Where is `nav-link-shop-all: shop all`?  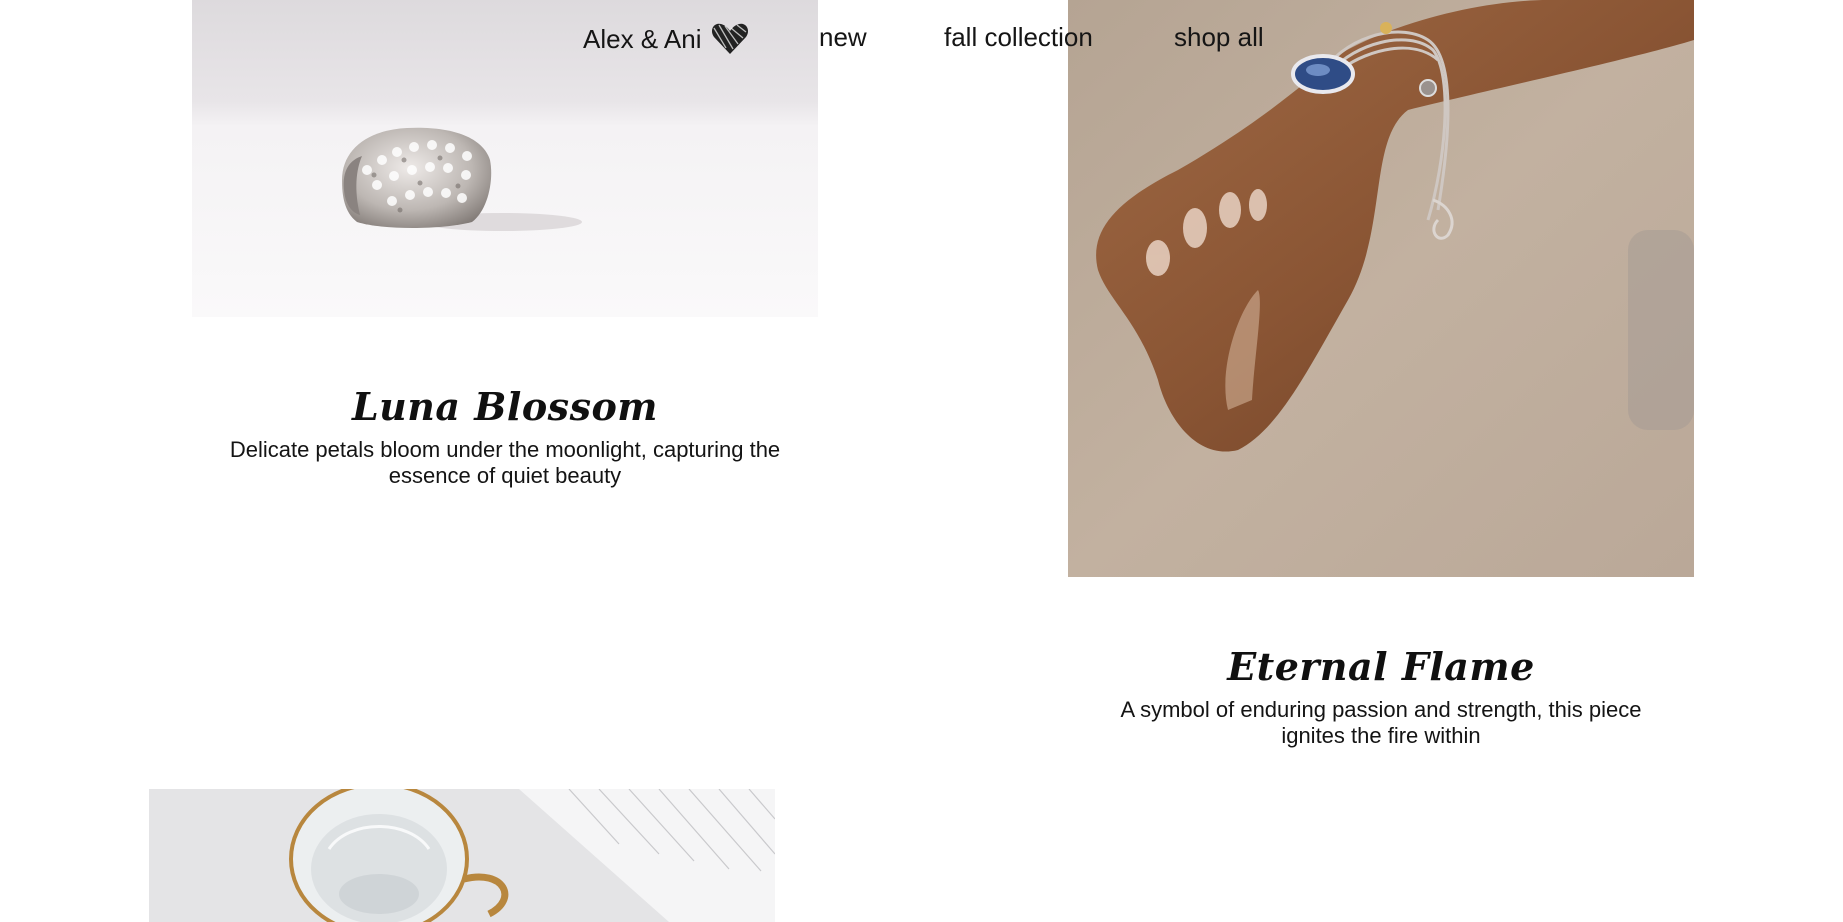
nav-link-shop-all: shop all is located at coordinates (1219, 37).